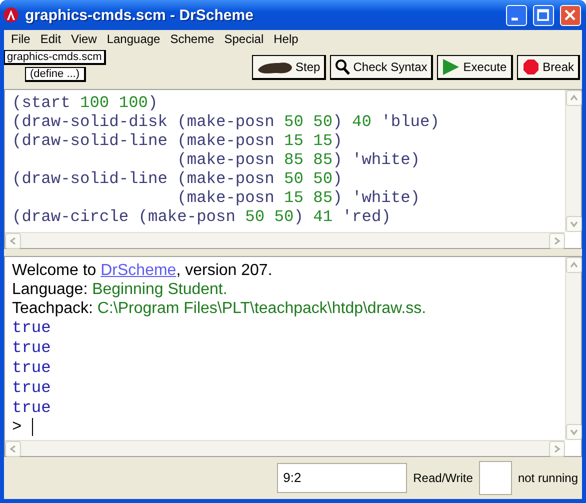  Describe the element at coordinates (178, 142) in the screenshot. I see `code-line: (draw-solid-line (make-posn 15 15)` at that location.